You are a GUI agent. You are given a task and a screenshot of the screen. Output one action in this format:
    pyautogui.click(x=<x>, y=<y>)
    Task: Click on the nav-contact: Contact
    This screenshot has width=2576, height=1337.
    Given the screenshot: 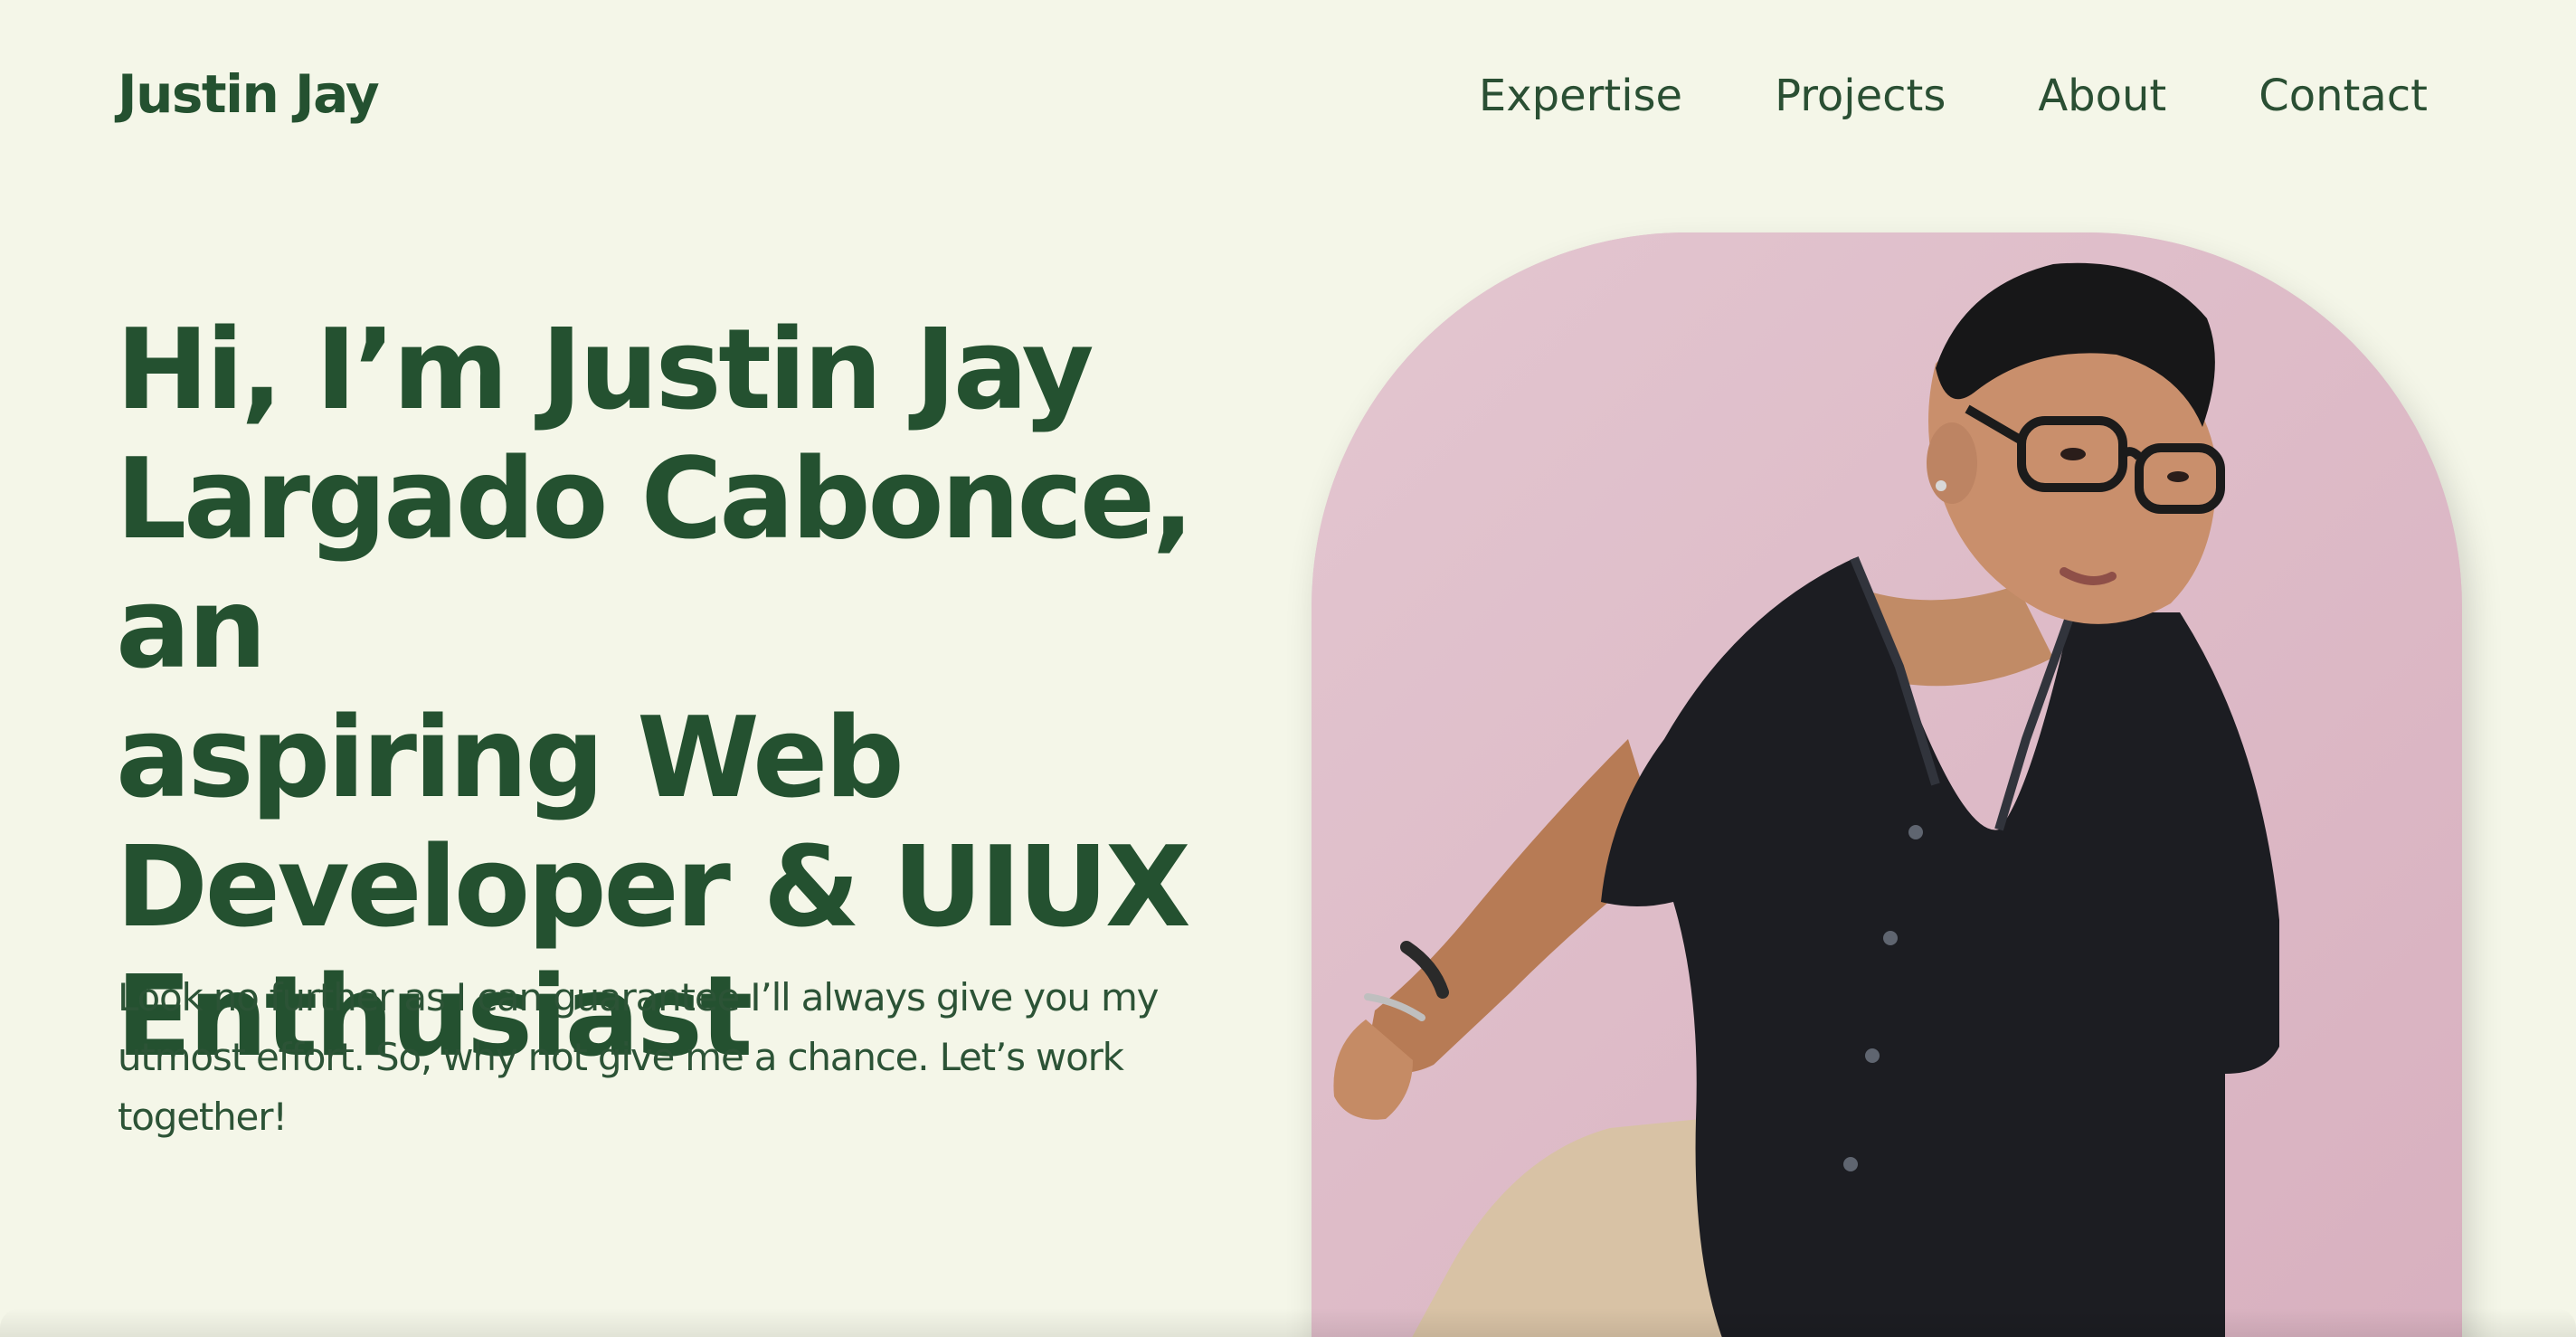 What is the action you would take?
    pyautogui.click(x=2344, y=96)
    